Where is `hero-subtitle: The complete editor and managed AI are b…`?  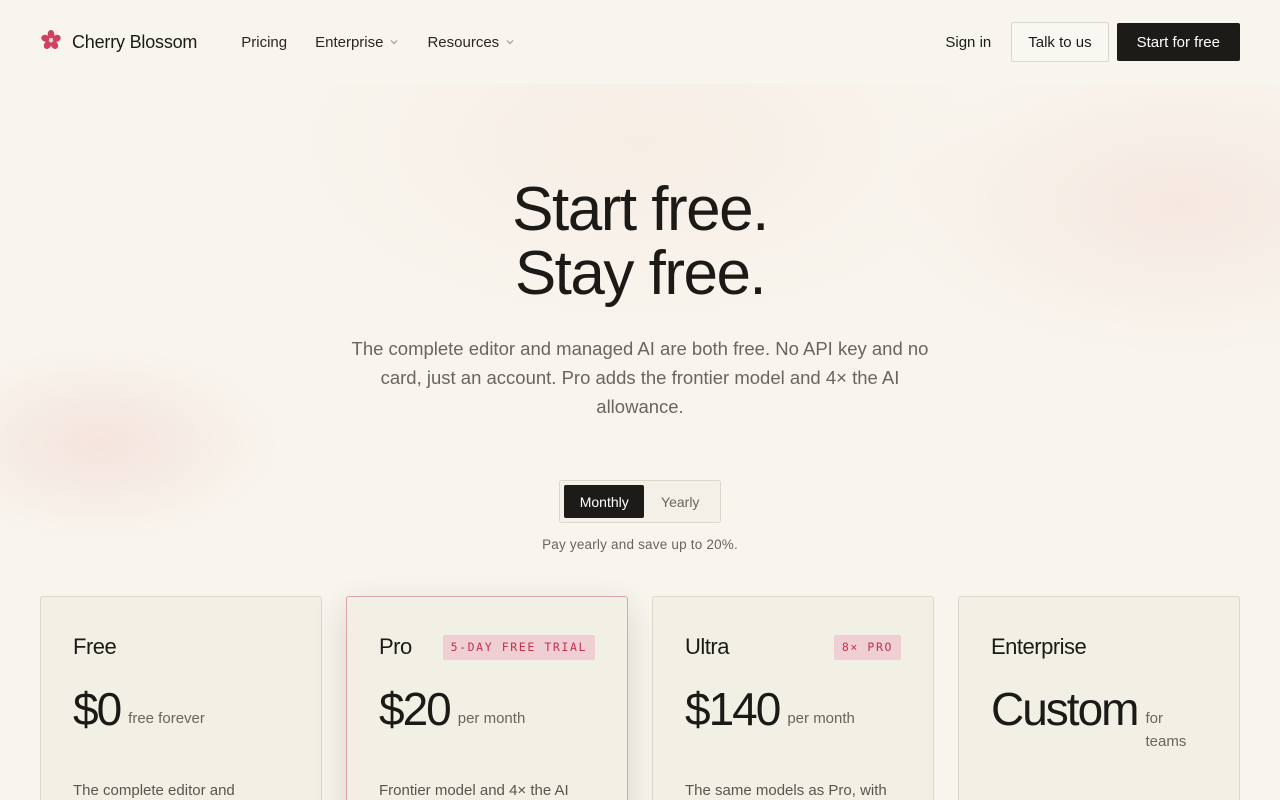
hero-subtitle: The complete editor and managed AI are b… is located at coordinates (640, 377).